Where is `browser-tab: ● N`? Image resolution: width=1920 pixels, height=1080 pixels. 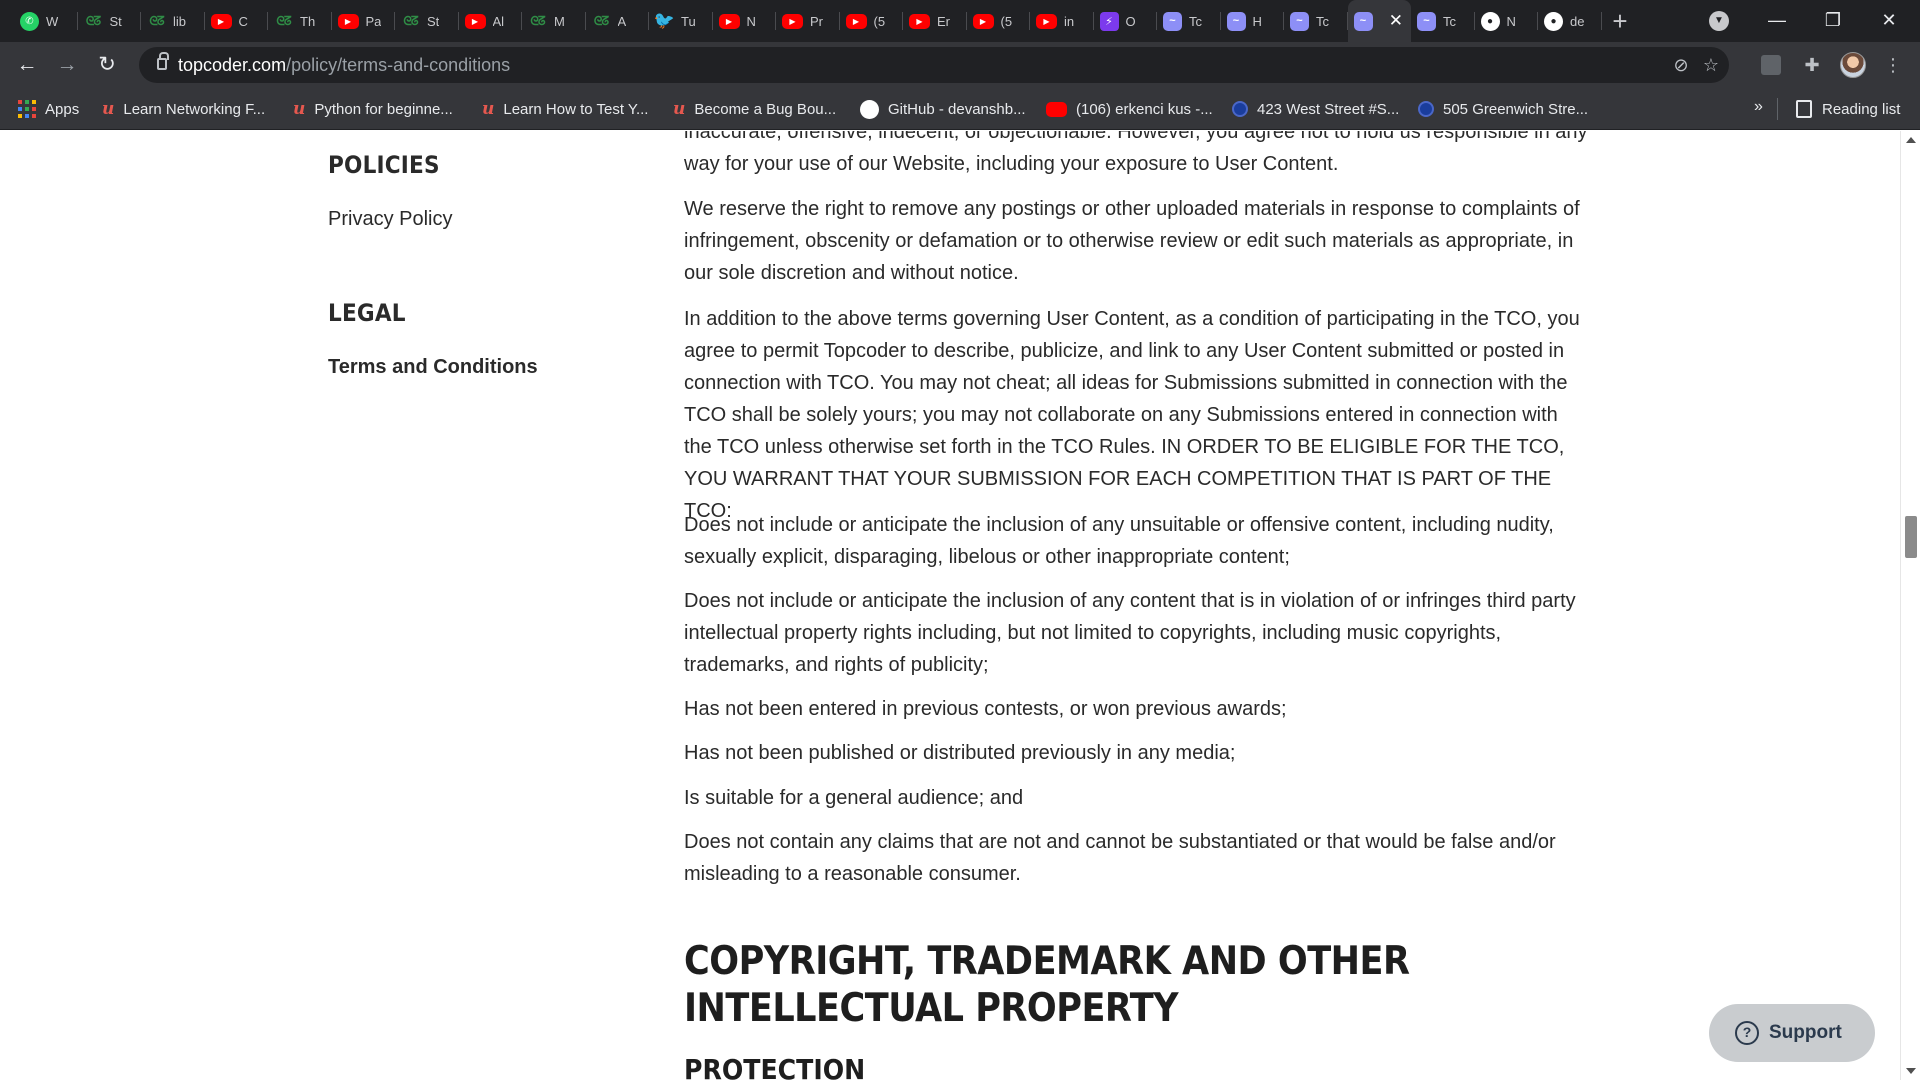
browser-tab: ● N is located at coordinates (1507, 21).